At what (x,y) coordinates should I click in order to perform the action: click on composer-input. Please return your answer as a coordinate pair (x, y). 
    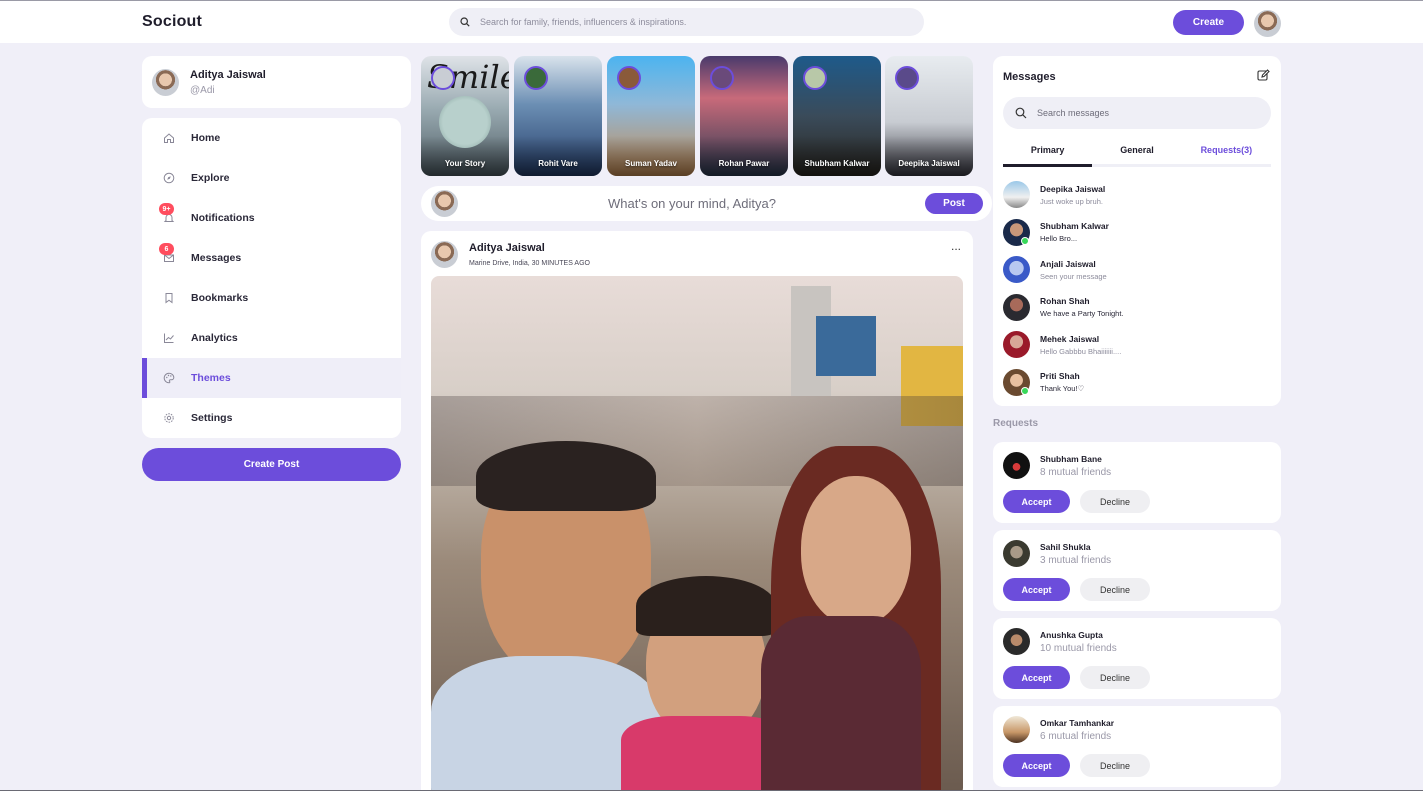
    Looking at the image, I should click on (692, 203).